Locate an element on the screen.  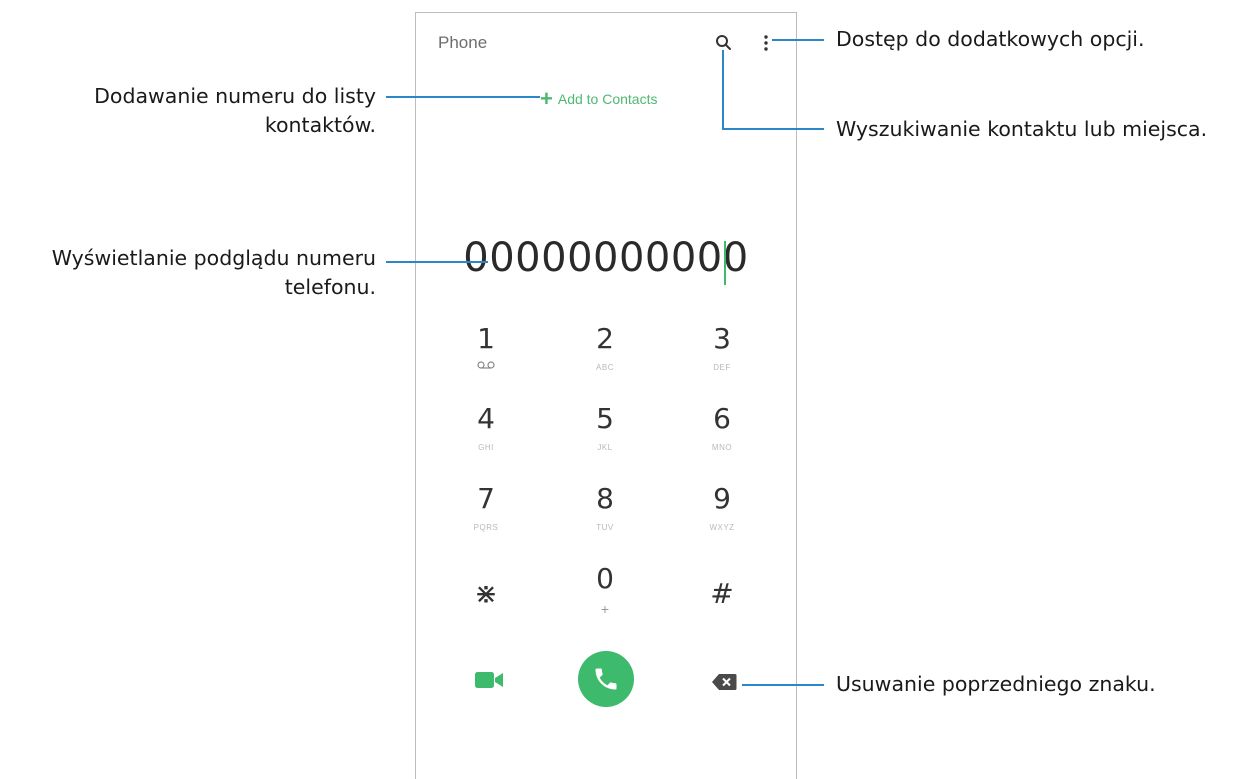
callout-add-contact-line1: Dodawanie numeru do listy is located at coordinates (235, 96).